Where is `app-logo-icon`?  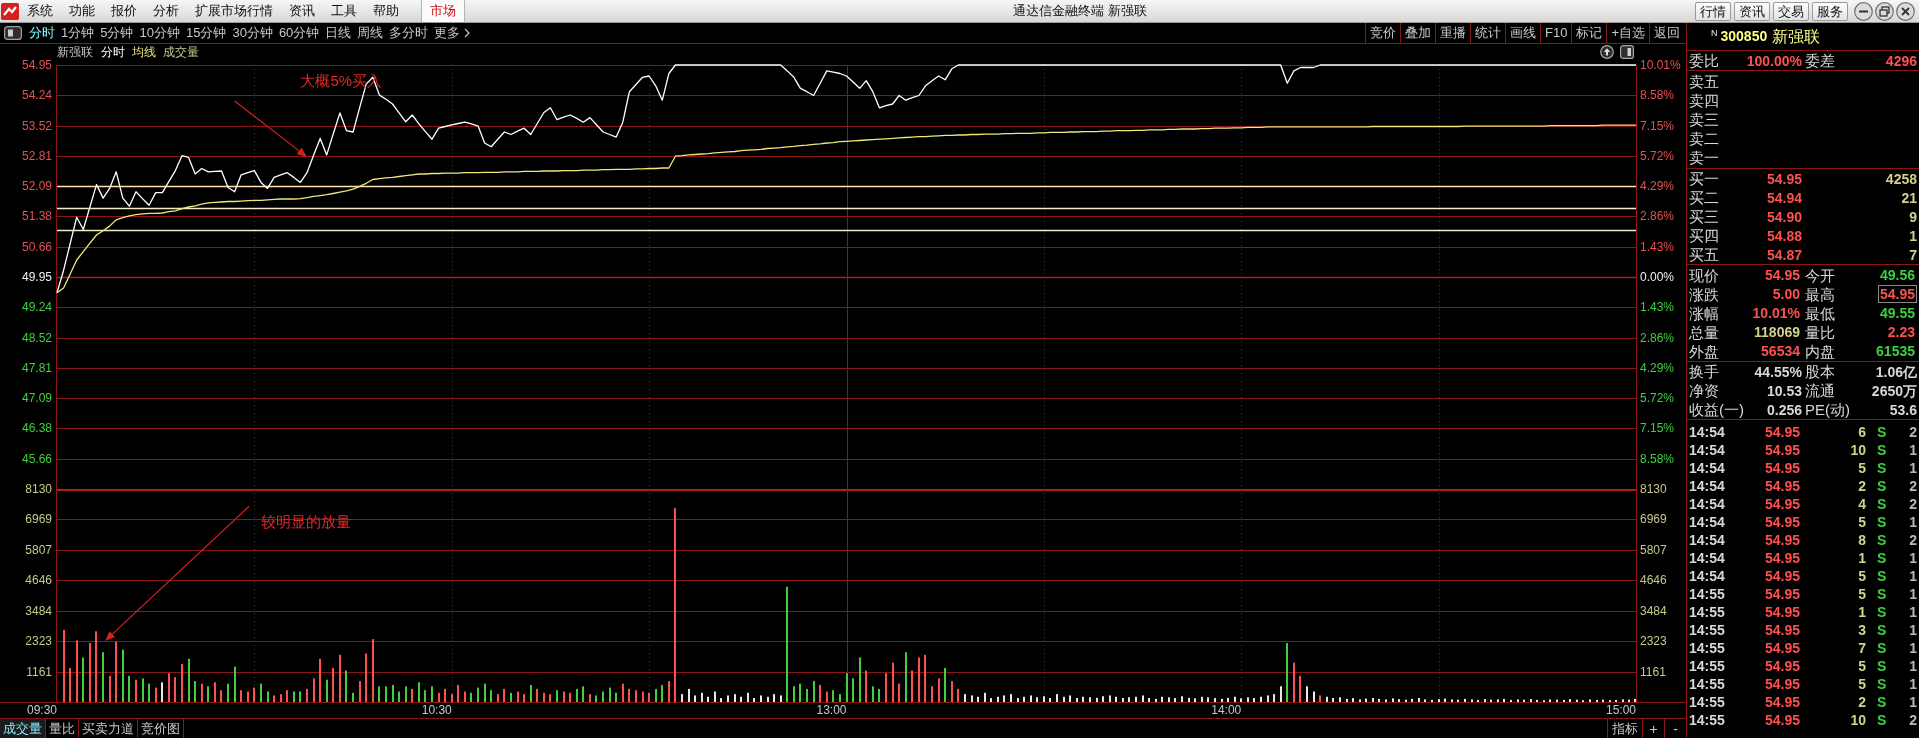
app-logo-icon is located at coordinates (10, 11).